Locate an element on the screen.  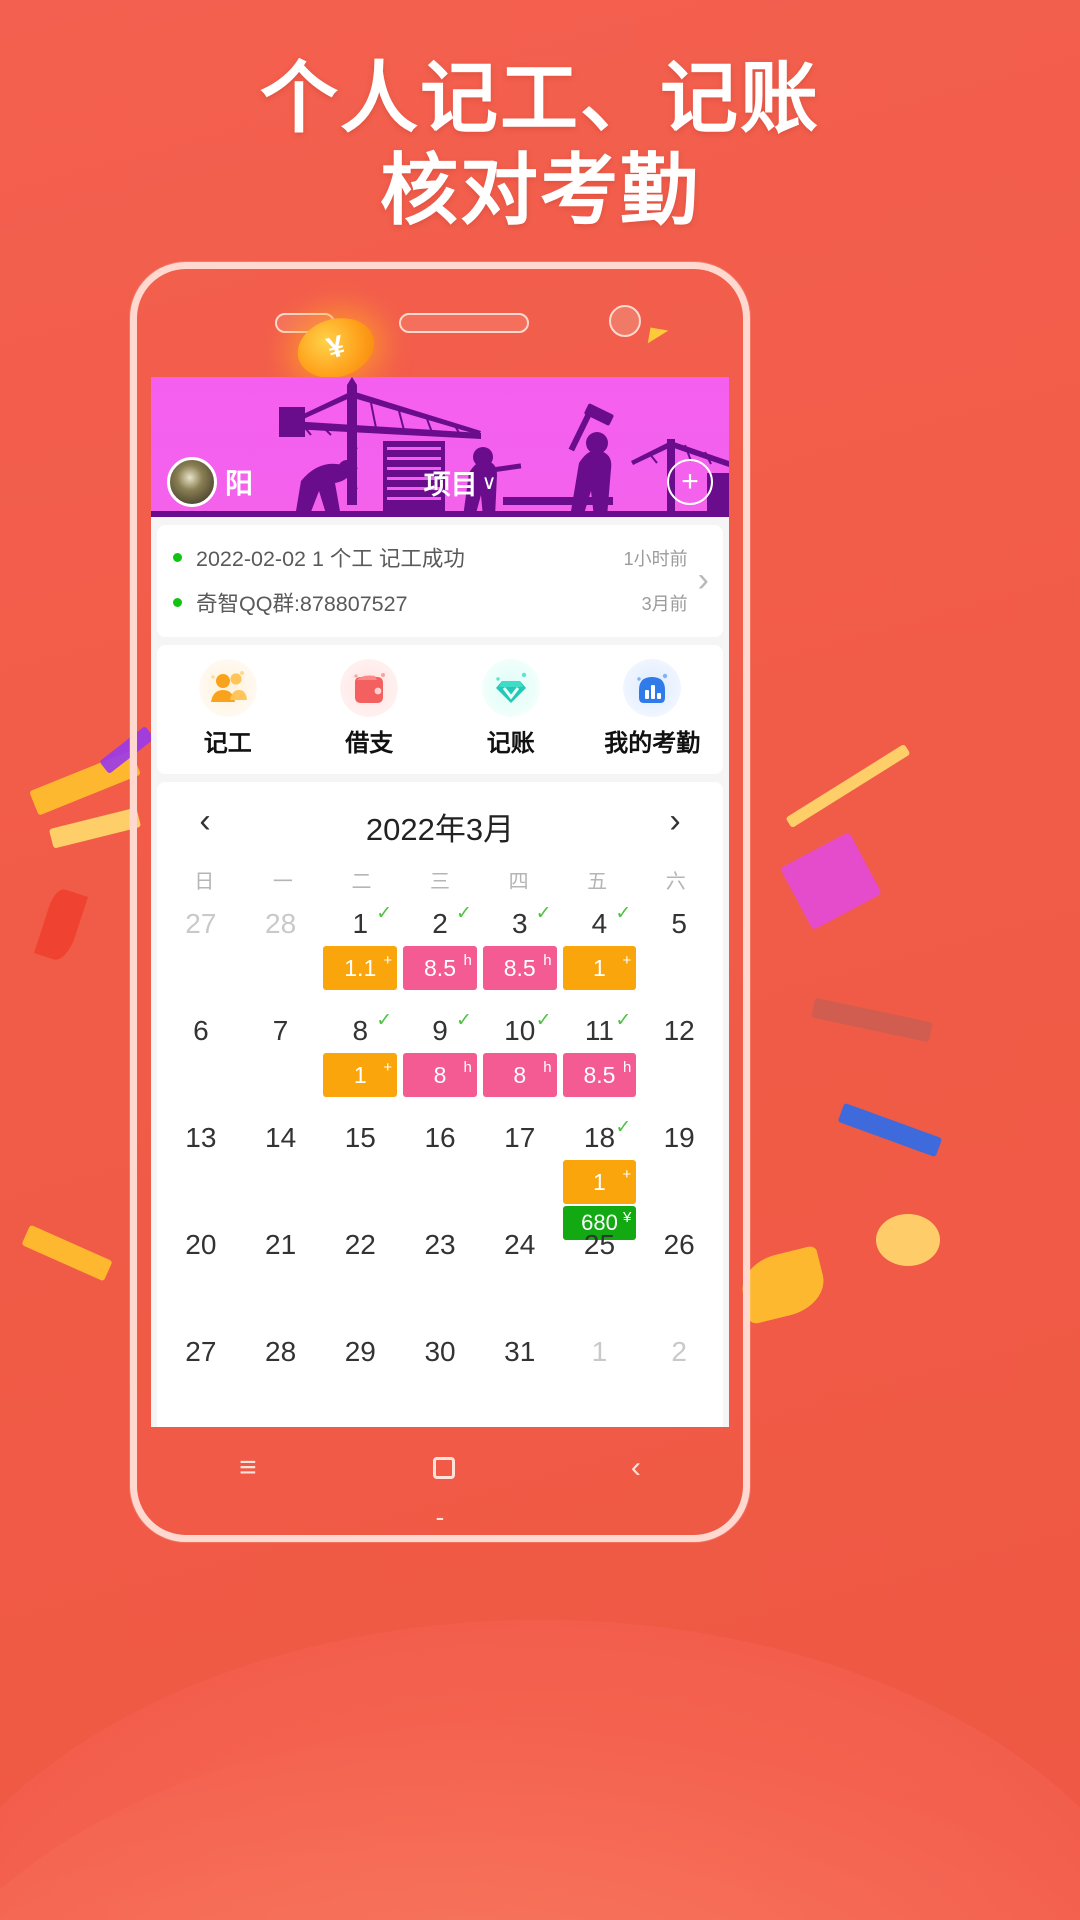
quick-action-wodekaoqin: 我的考勤 is located at coordinates (653, 708).